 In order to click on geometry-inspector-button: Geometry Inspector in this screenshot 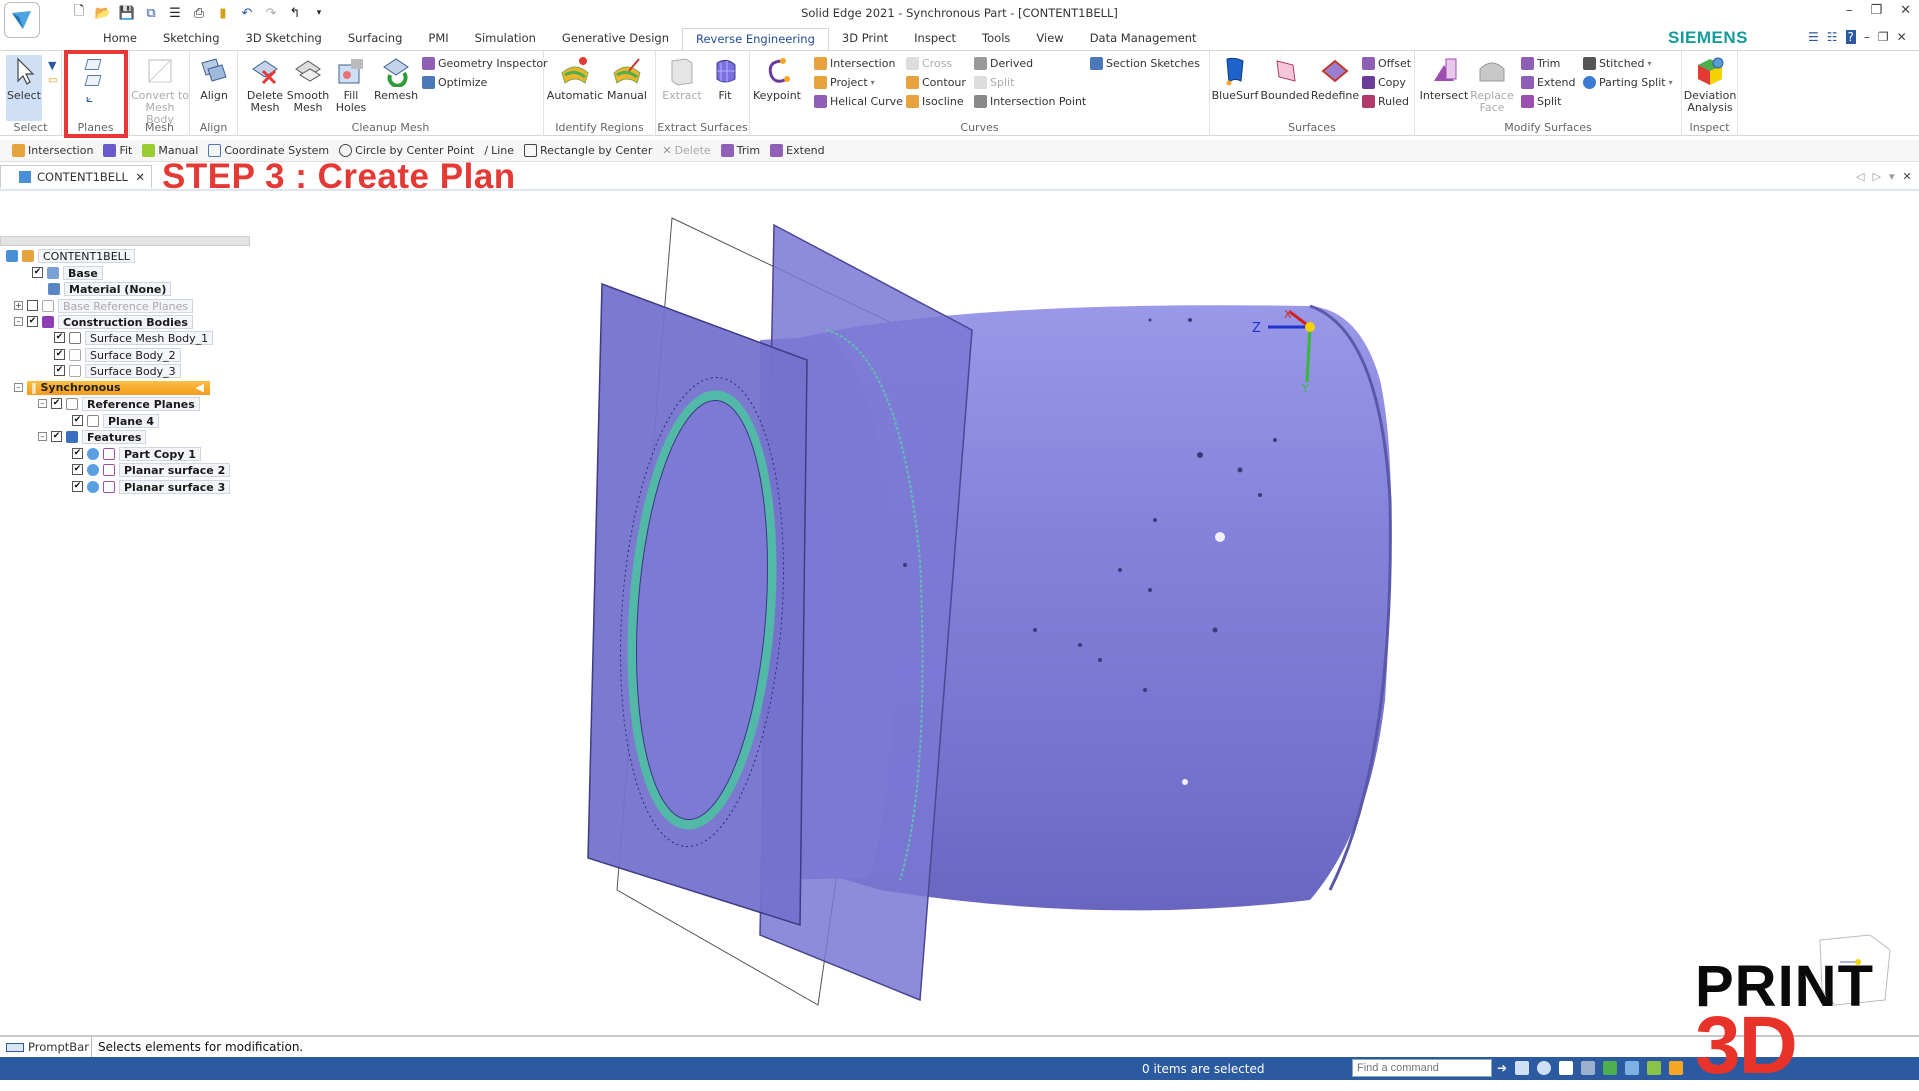, I will do `click(485, 63)`.